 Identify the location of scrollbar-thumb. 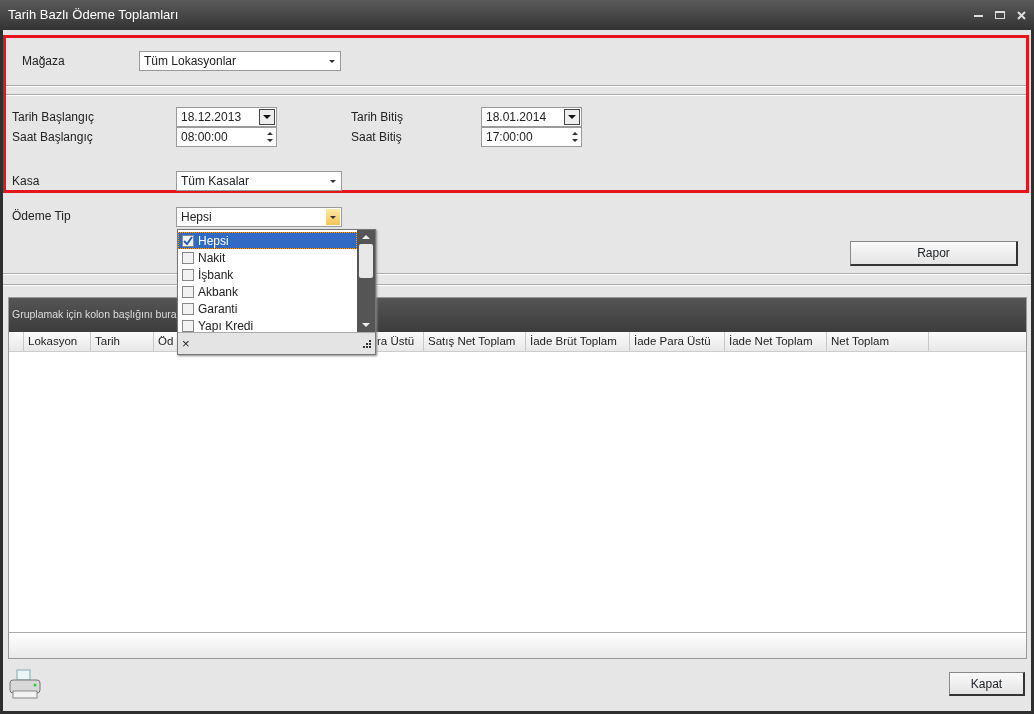
(366, 261).